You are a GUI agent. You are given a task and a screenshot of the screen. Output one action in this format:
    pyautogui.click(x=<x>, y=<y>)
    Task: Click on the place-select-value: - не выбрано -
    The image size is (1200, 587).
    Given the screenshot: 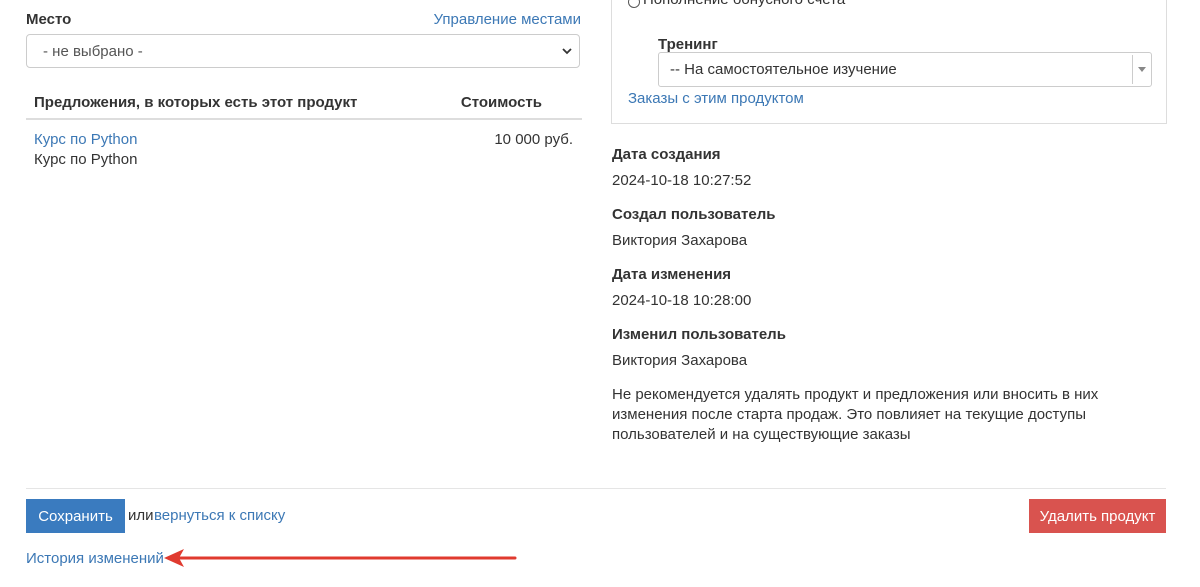 What is the action you would take?
    pyautogui.click(x=93, y=51)
    